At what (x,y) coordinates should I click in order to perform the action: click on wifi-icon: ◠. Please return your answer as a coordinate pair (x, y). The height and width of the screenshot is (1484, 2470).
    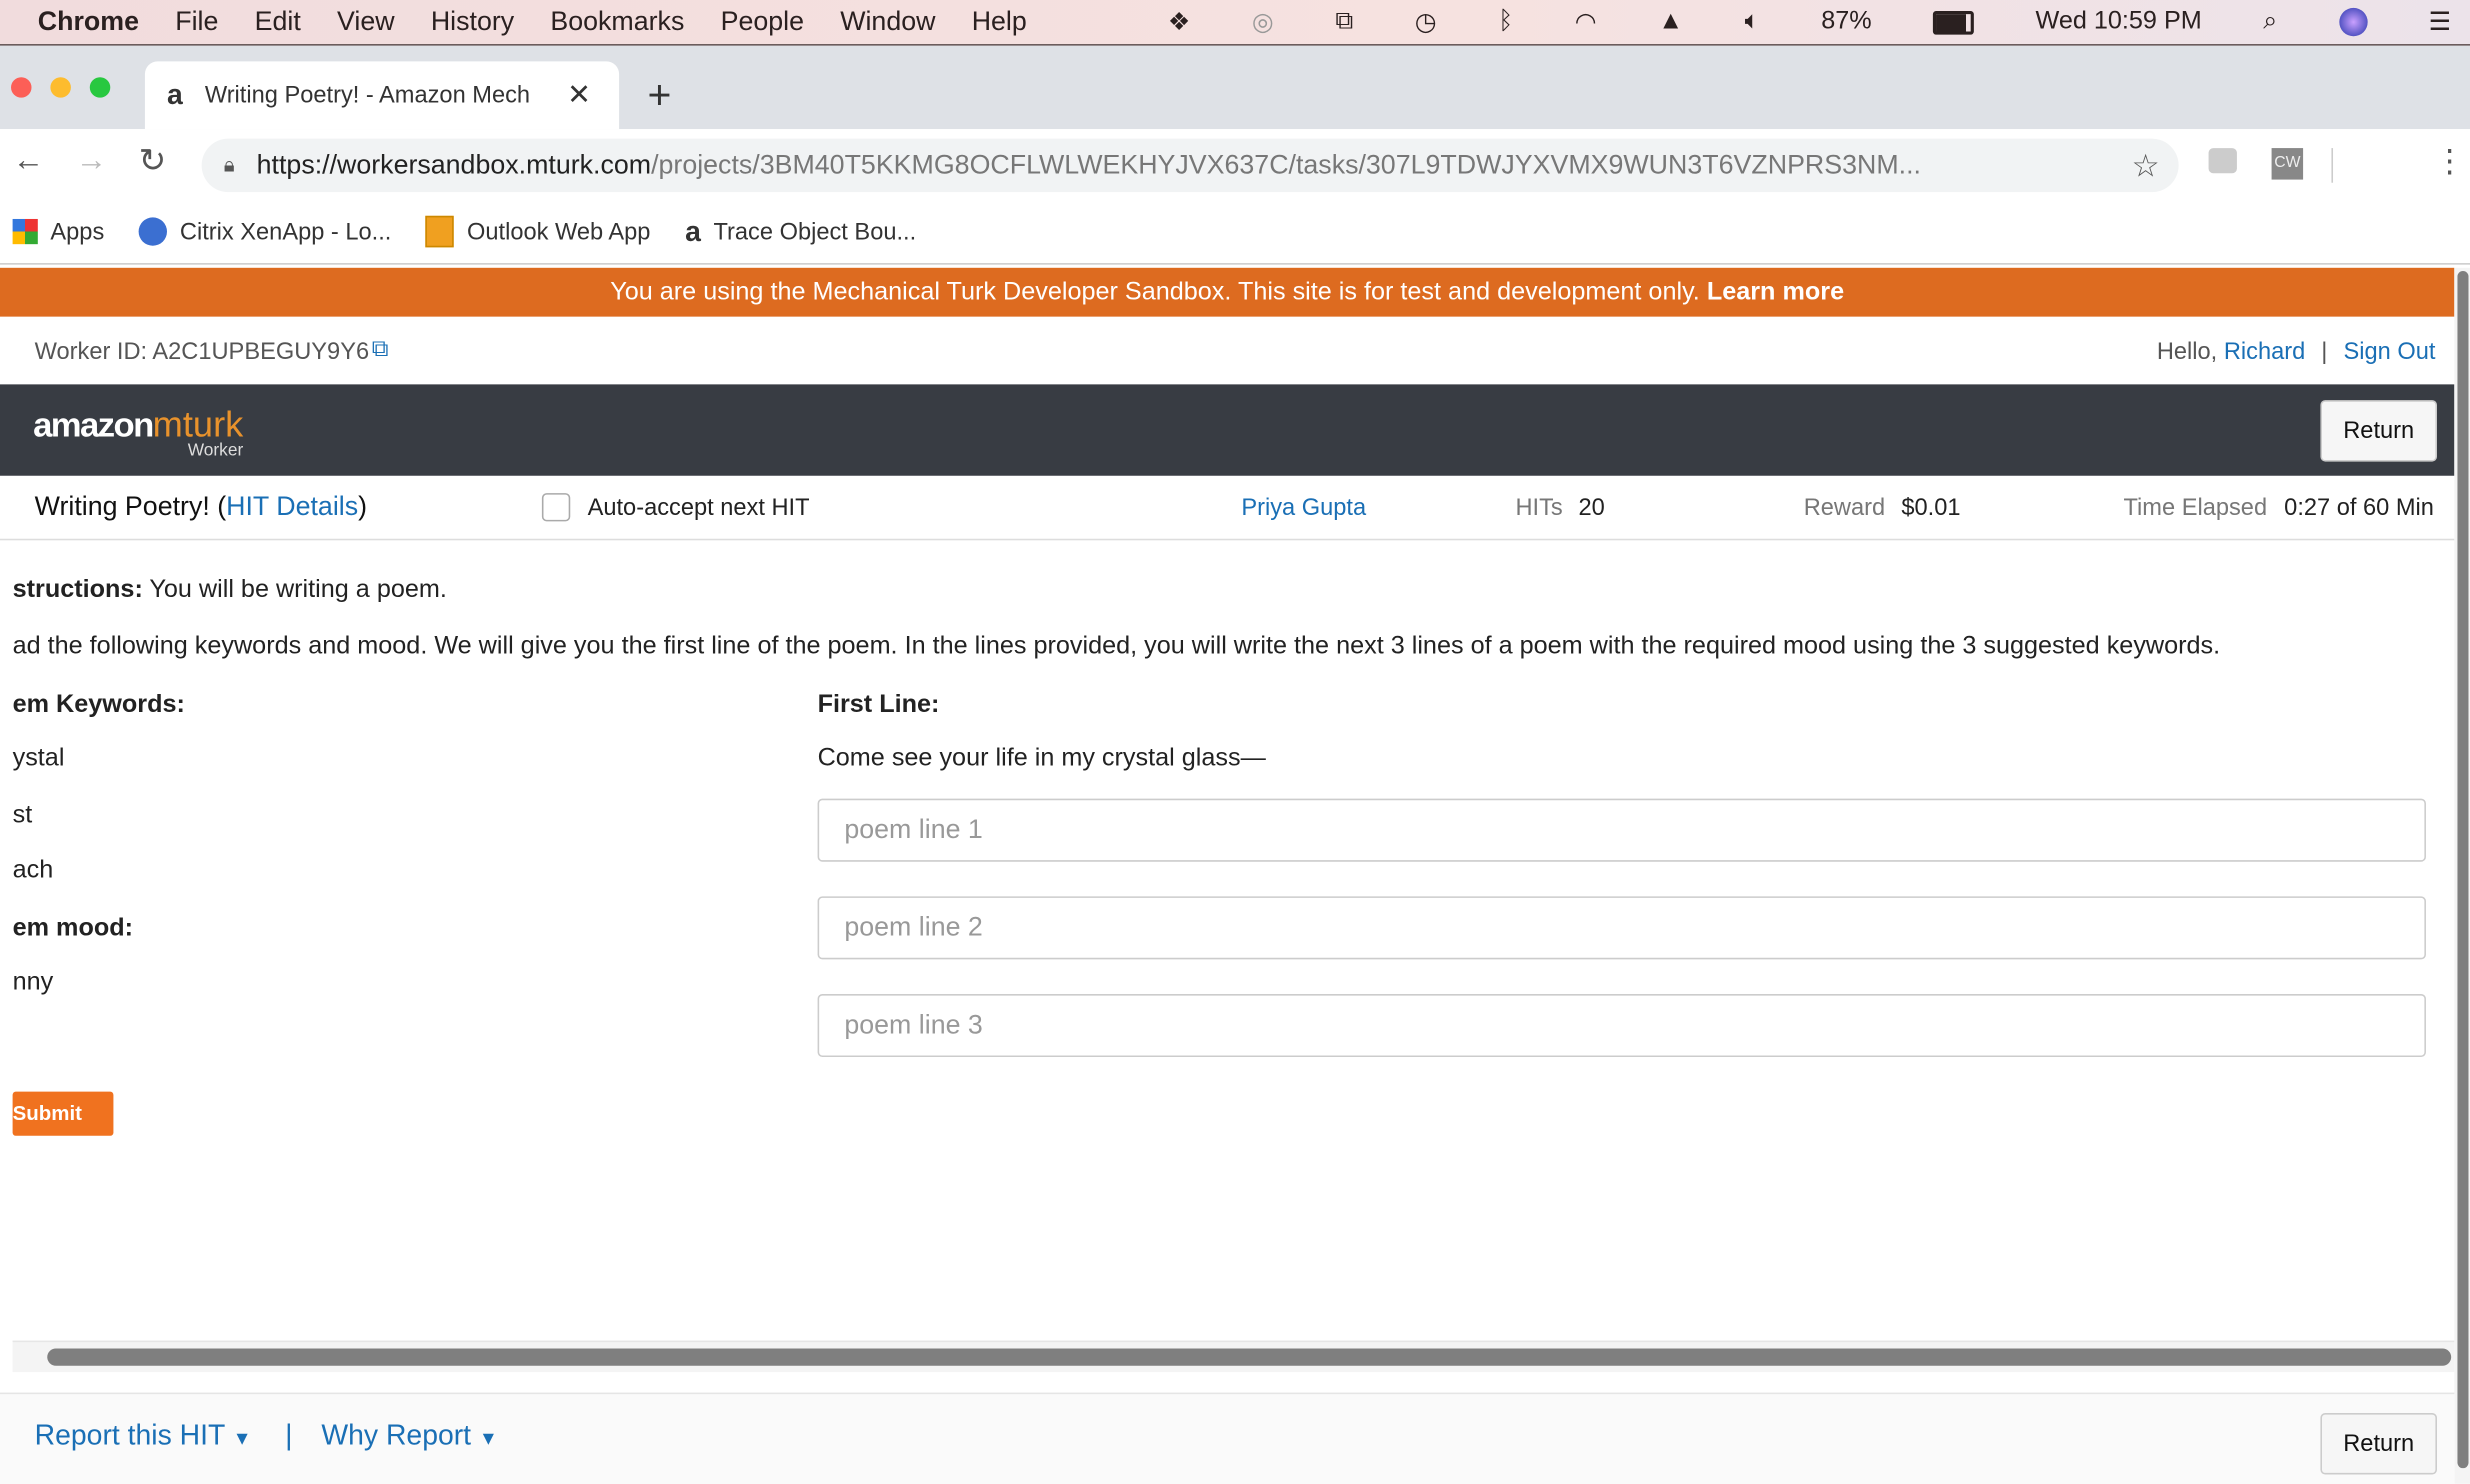
    Looking at the image, I should click on (1586, 22).